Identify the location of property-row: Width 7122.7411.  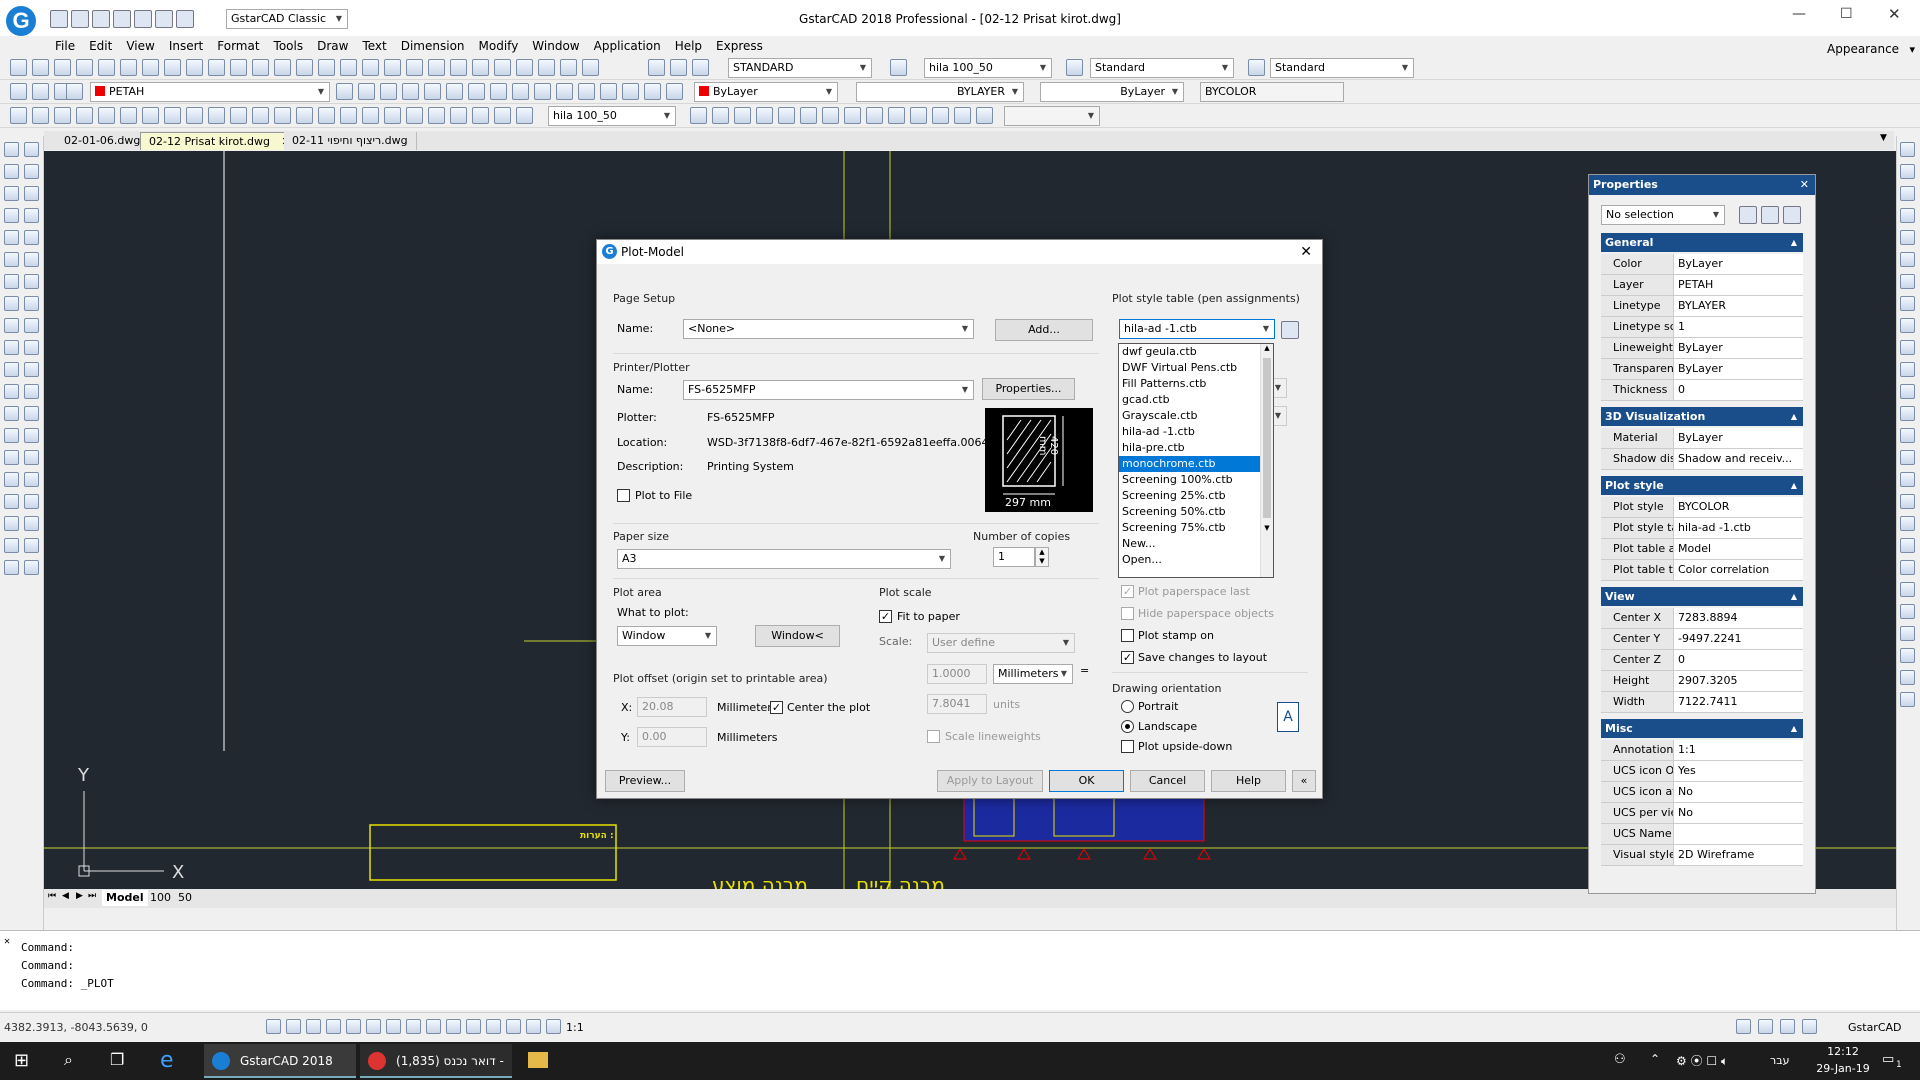
(1702, 702).